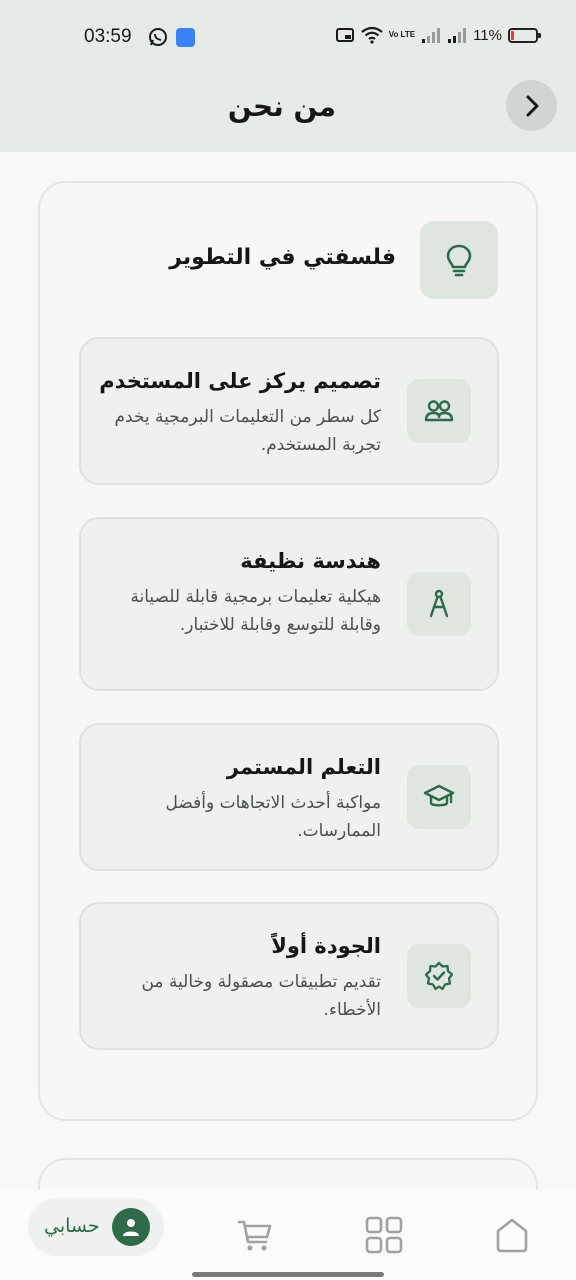 The width and height of the screenshot is (576, 1280). I want to click on battery-percent: 11%, so click(487, 35).